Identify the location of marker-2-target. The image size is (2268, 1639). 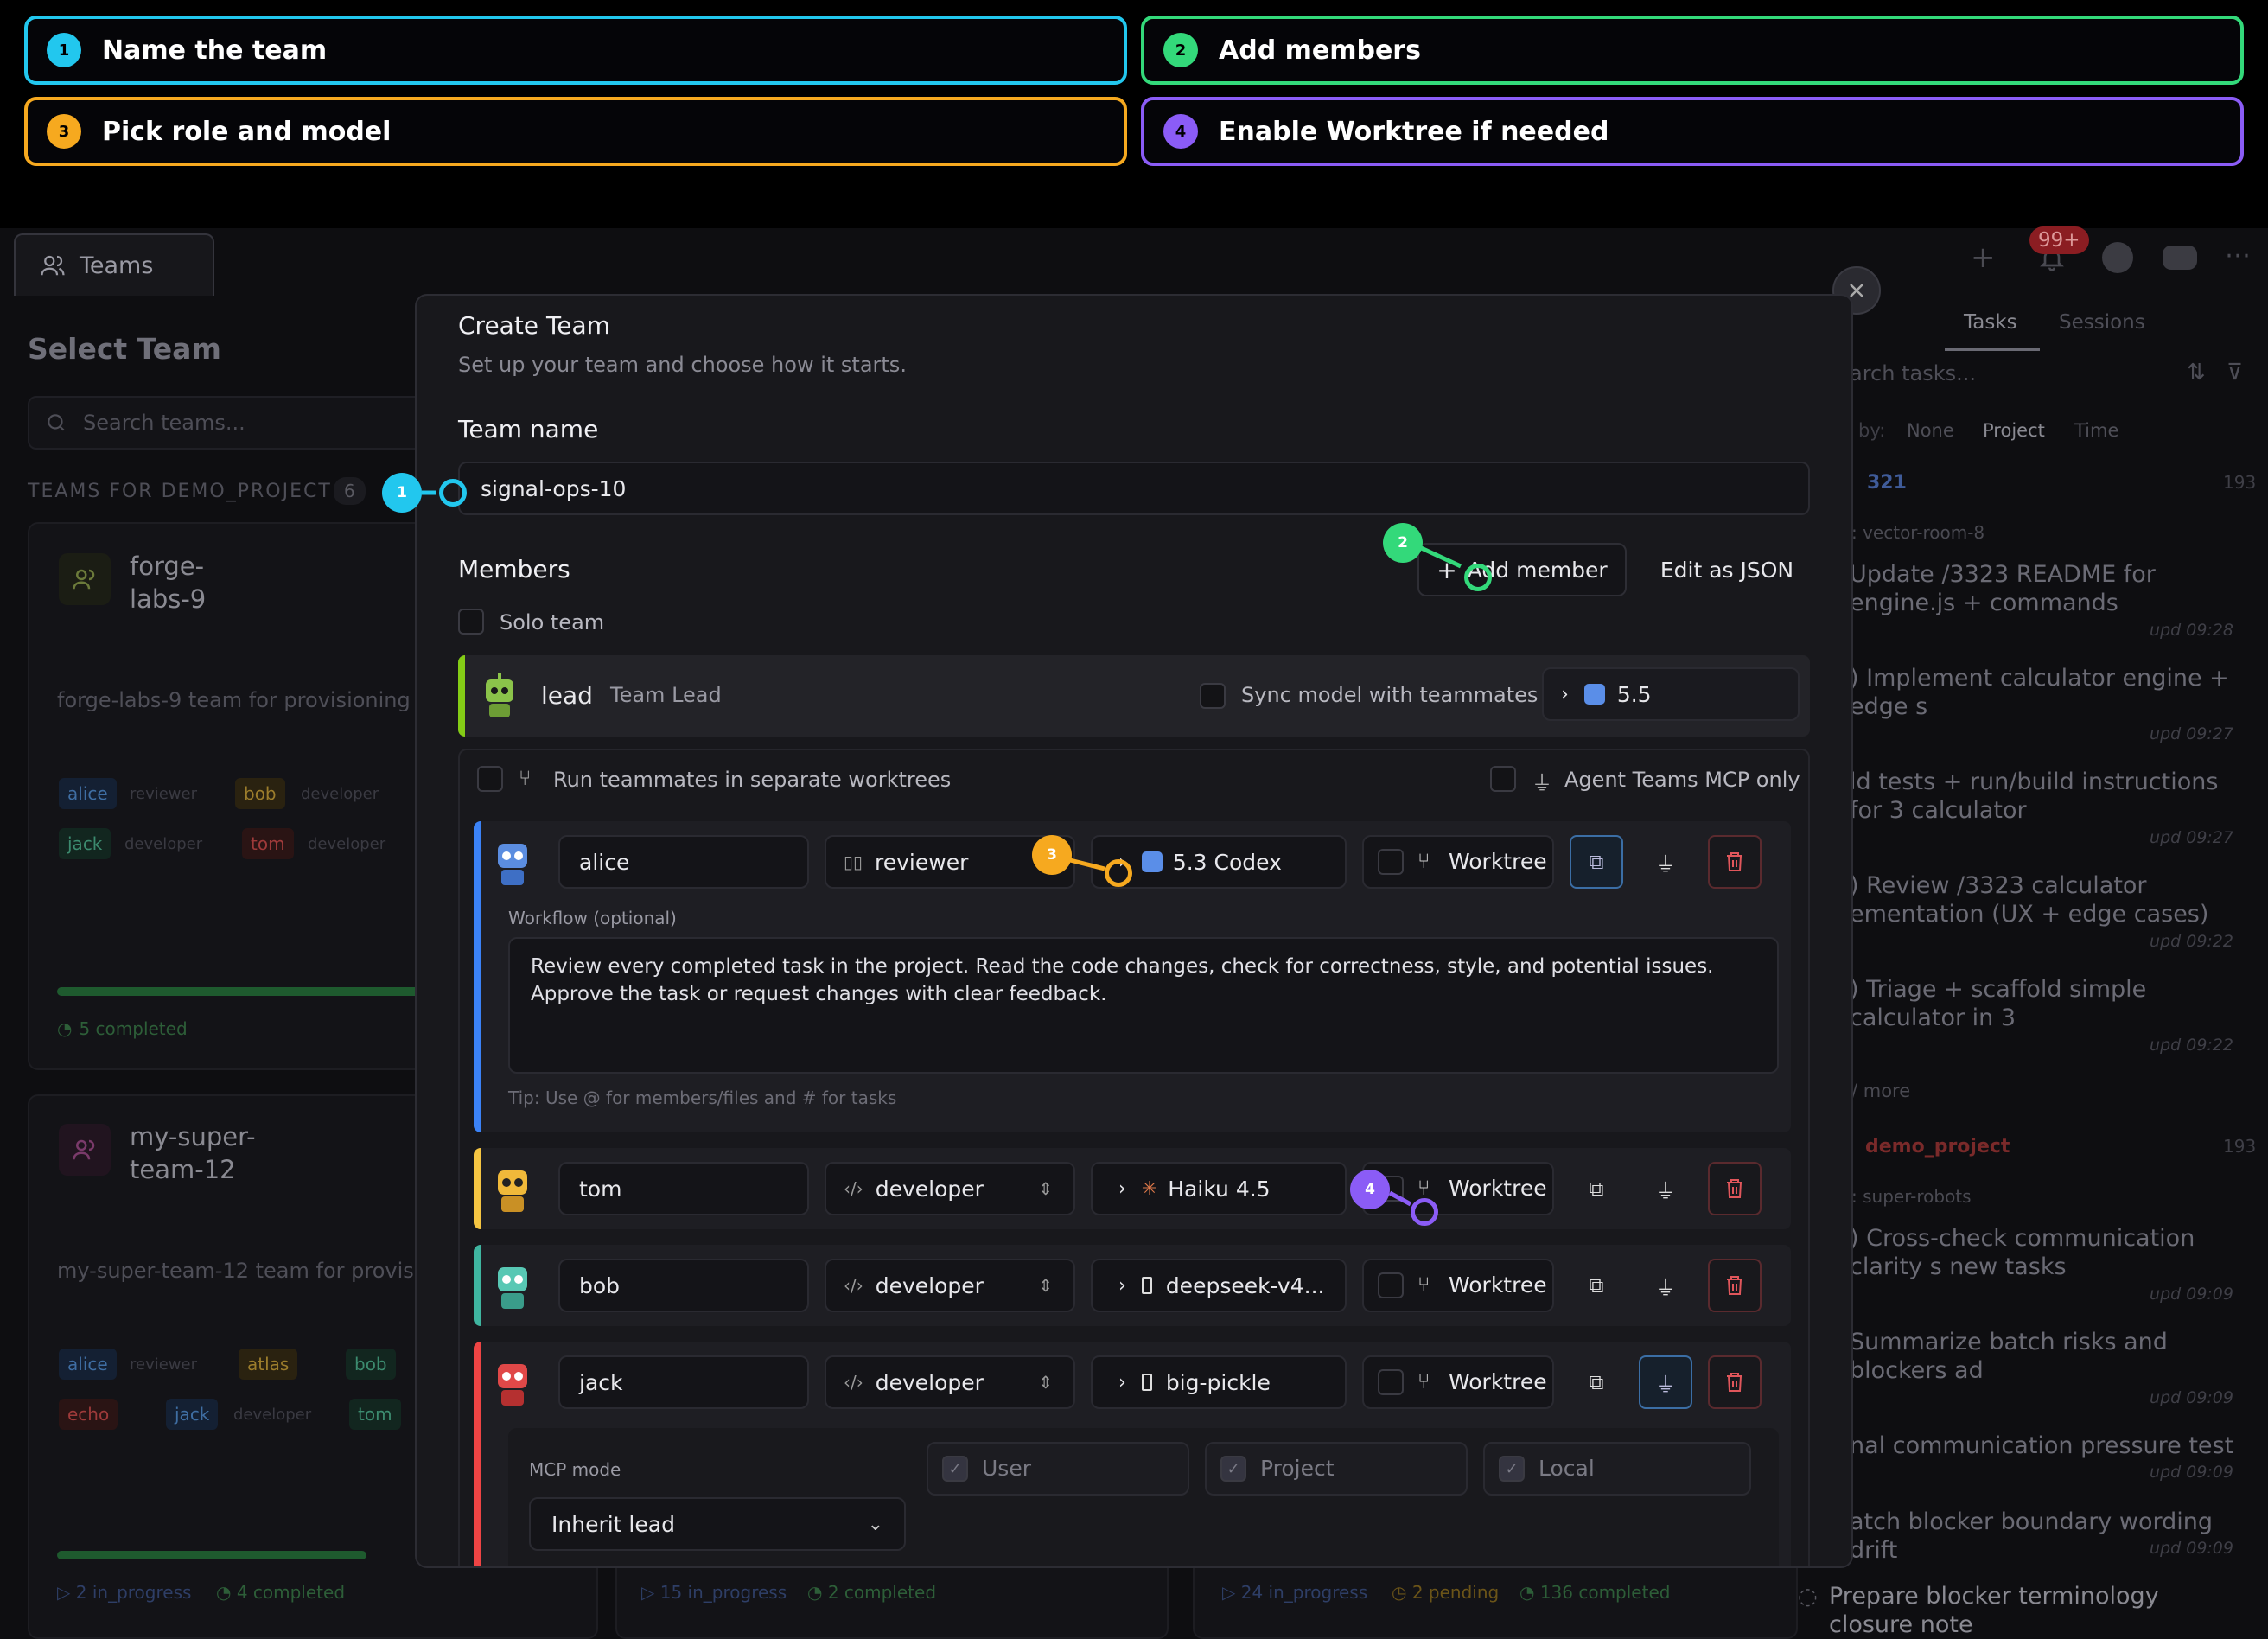
(1478, 577).